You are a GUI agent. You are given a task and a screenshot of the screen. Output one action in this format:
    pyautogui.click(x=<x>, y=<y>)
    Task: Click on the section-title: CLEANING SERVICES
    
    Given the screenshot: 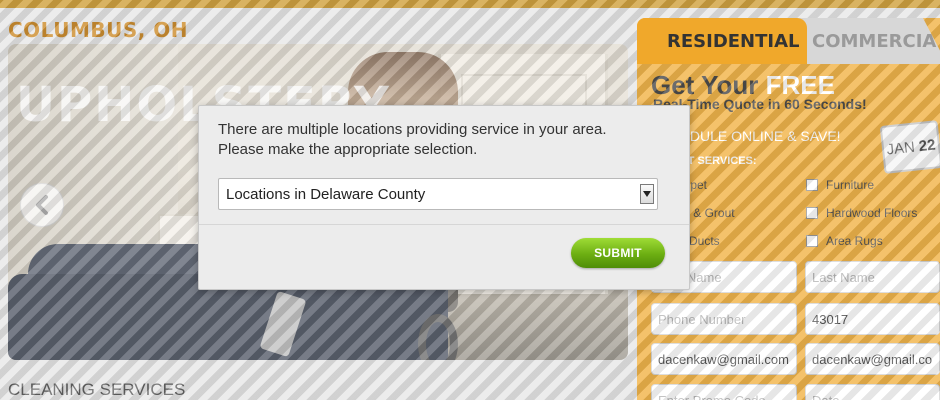 What is the action you would take?
    pyautogui.click(x=97, y=389)
    